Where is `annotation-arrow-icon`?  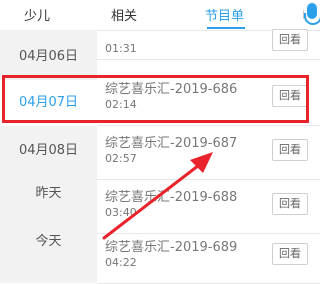 annotation-arrow-icon is located at coordinates (157, 196).